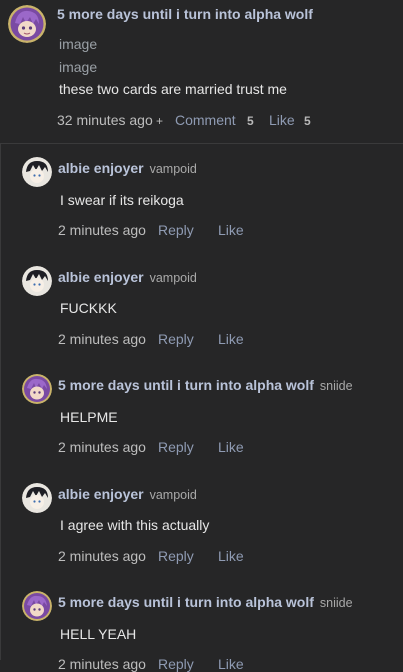  I want to click on like-count: 5, so click(307, 121).